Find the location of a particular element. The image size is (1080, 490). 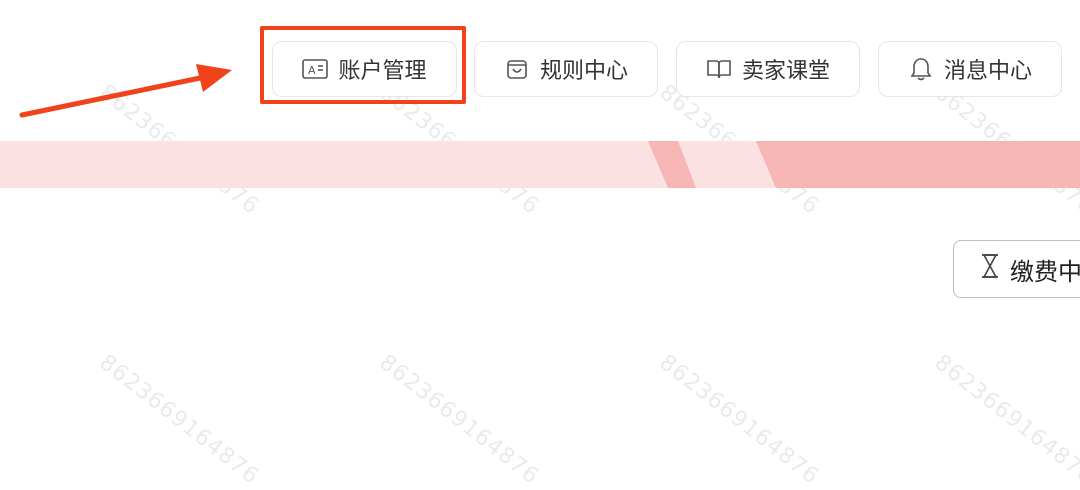

seller-classroom-button: 卖家课堂 is located at coordinates (768, 69).